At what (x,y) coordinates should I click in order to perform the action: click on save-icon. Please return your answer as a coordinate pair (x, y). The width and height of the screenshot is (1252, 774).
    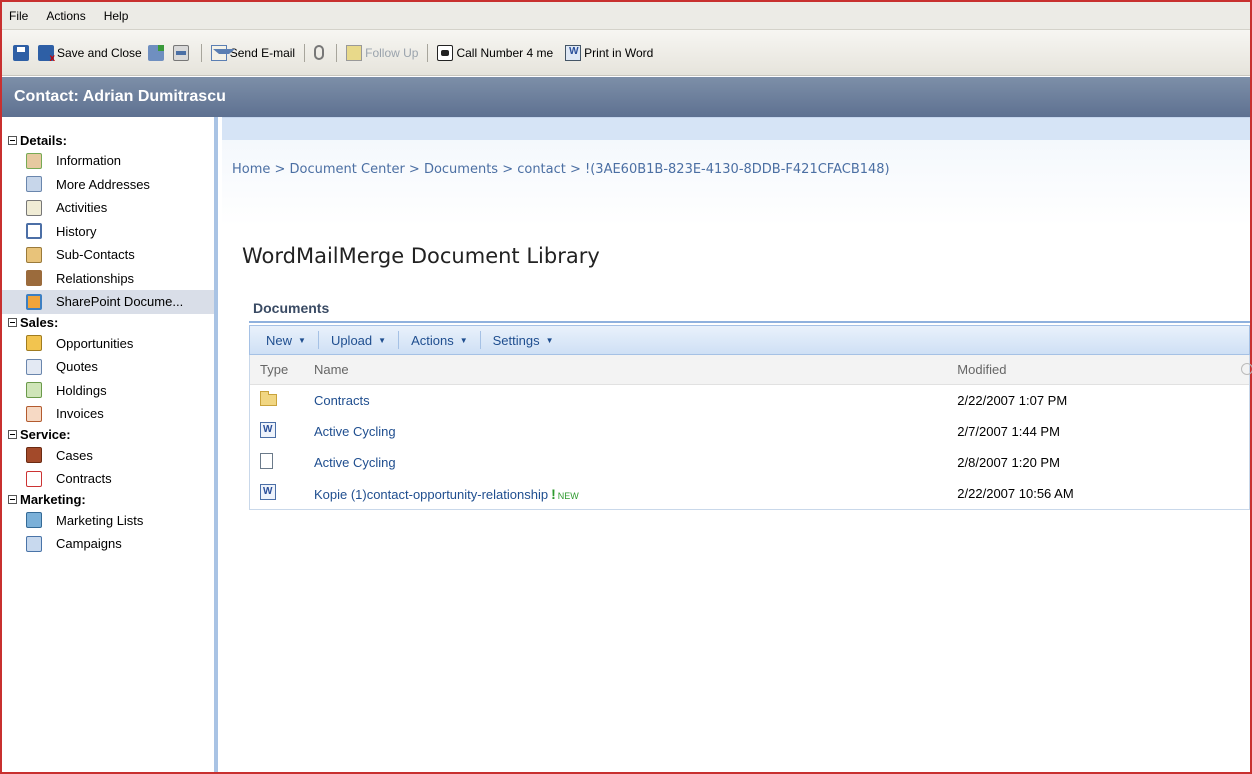
    Looking at the image, I should click on (21, 52).